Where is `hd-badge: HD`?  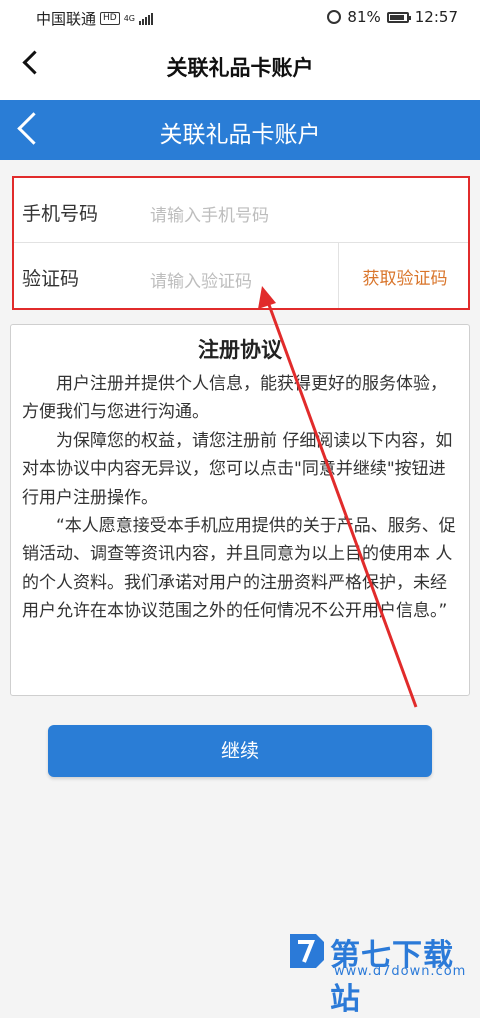
hd-badge: HD is located at coordinates (110, 18).